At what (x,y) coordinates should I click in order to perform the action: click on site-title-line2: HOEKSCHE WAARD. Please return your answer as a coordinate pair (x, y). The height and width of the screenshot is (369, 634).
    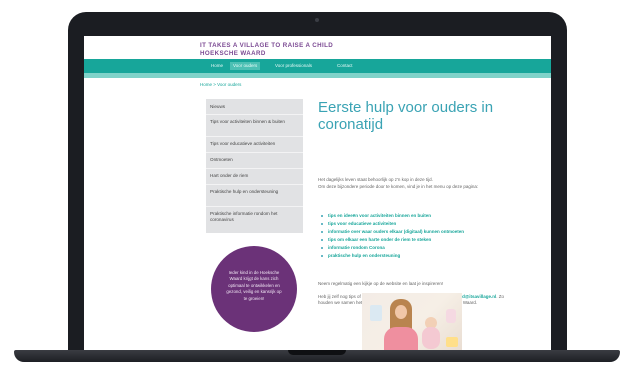
    Looking at the image, I should click on (233, 53).